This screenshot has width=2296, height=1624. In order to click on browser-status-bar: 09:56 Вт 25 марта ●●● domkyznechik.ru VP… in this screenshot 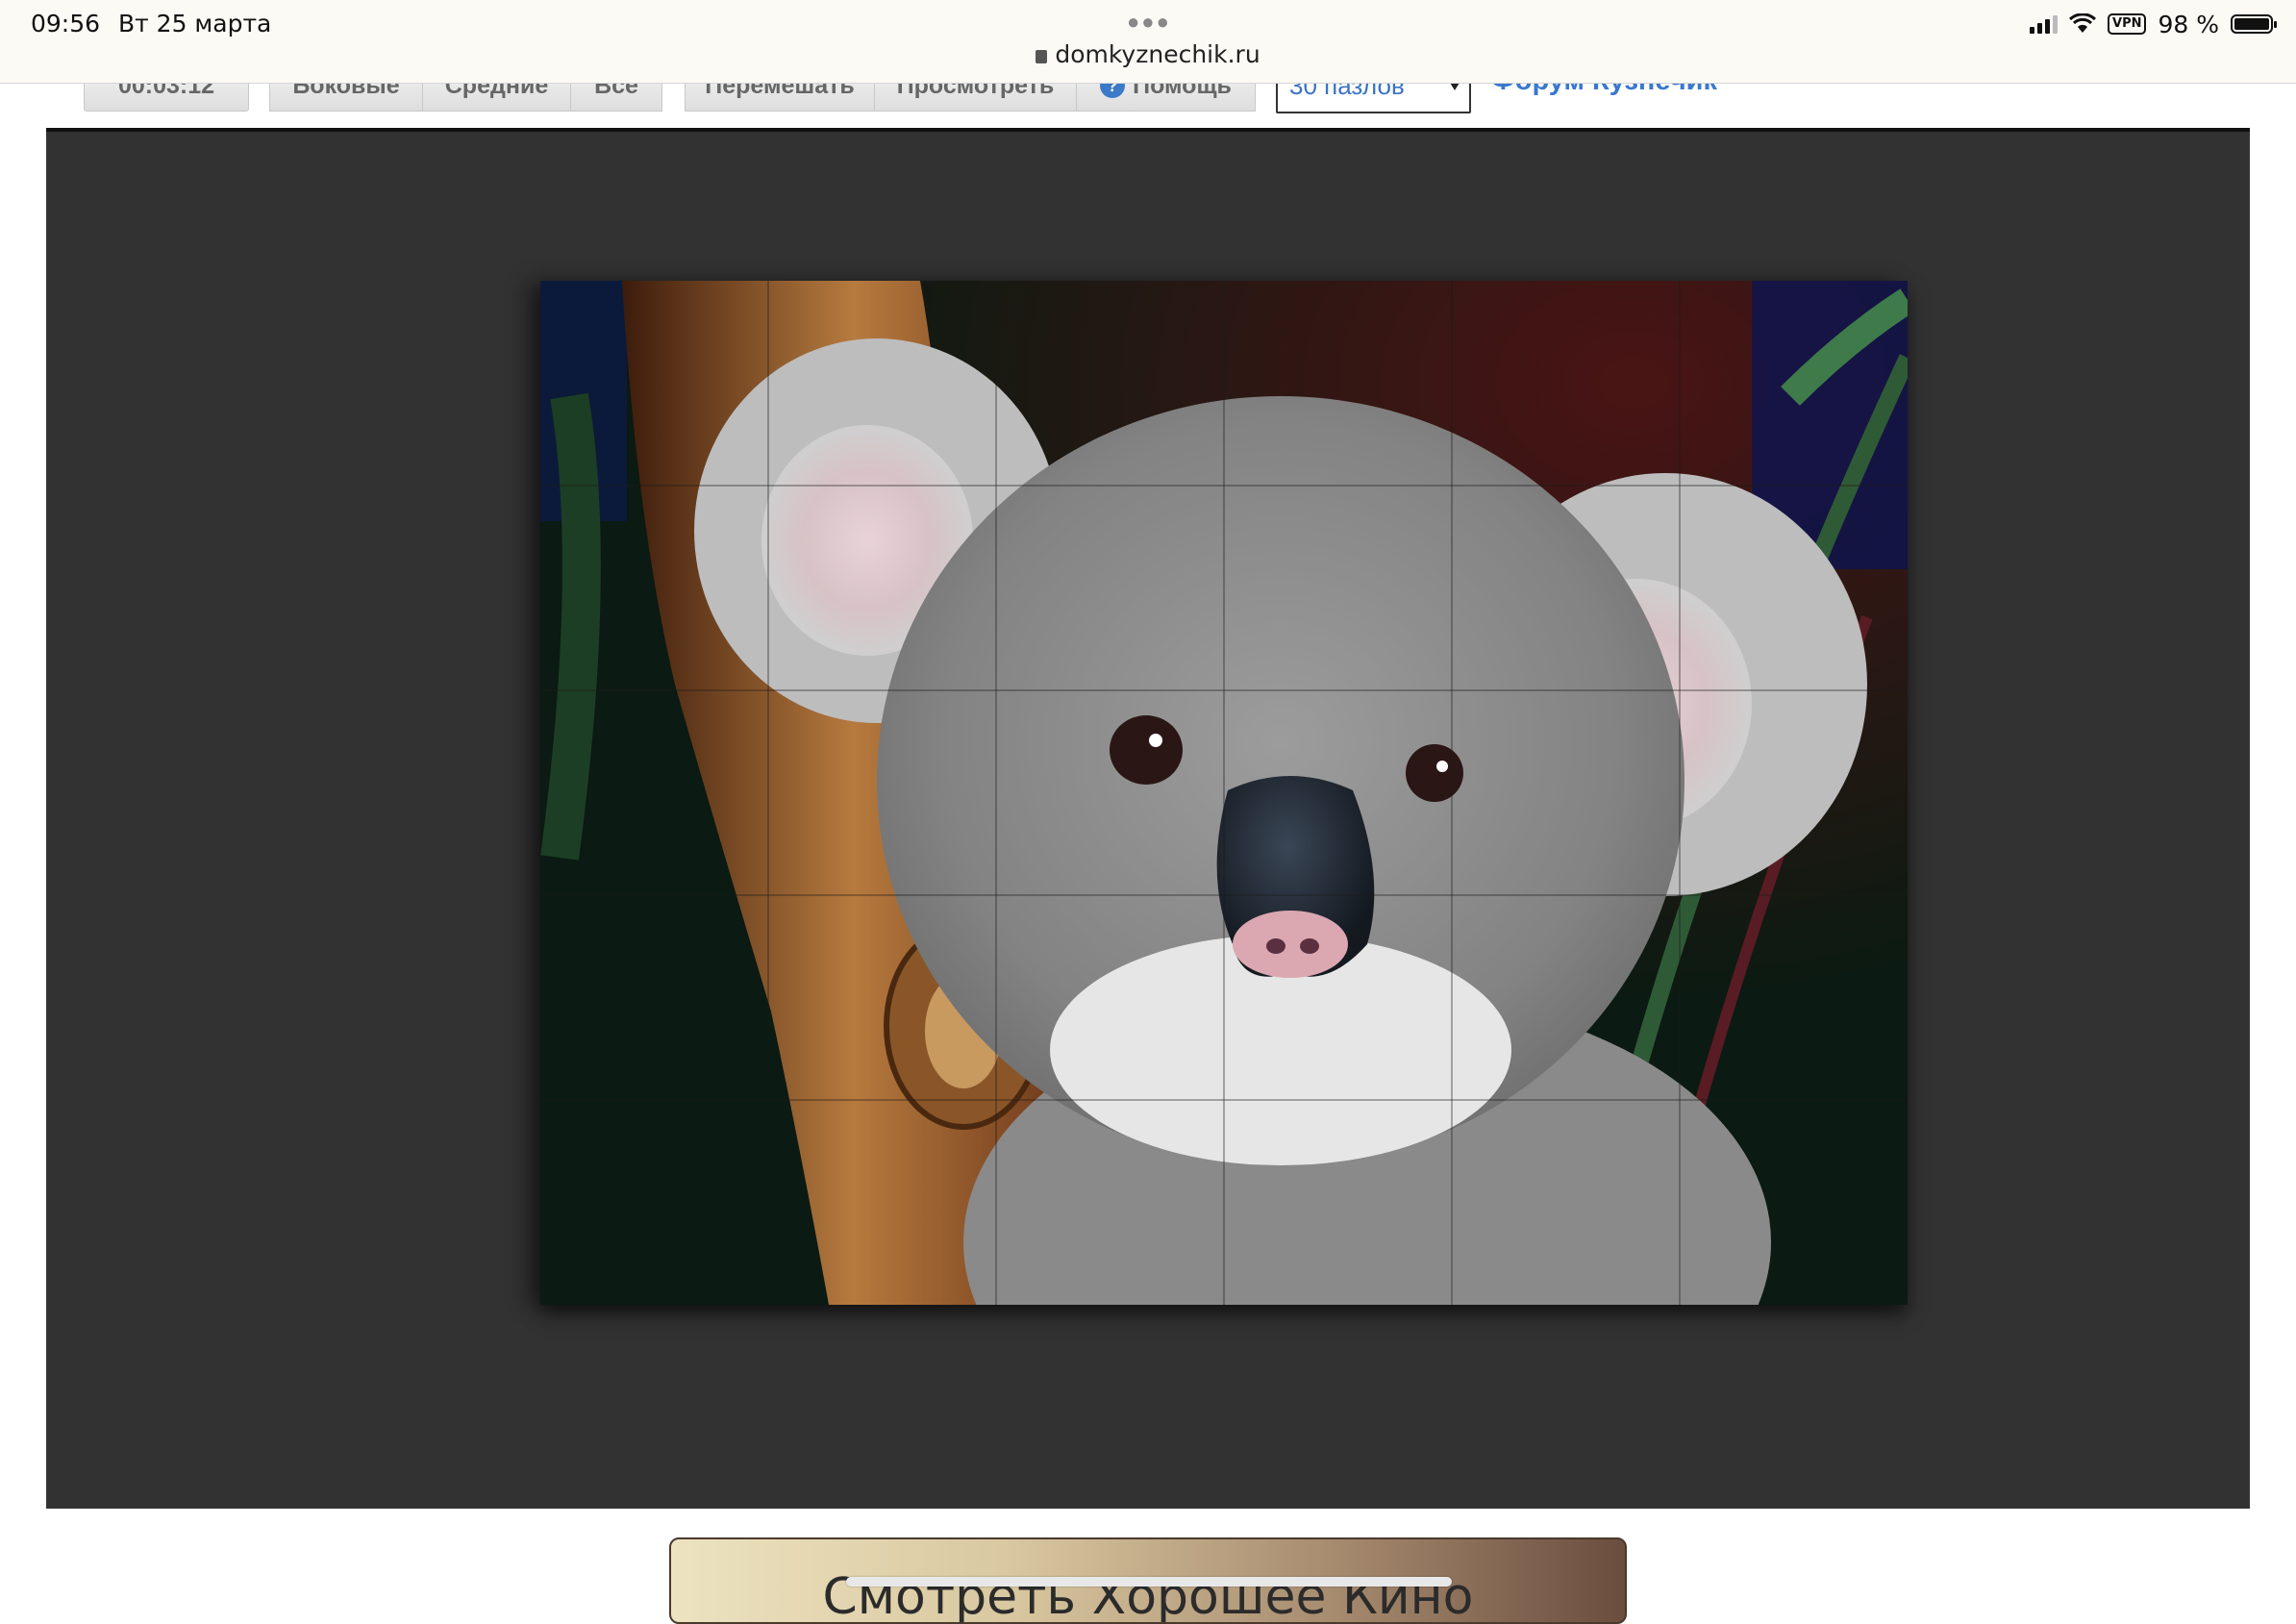, I will do `click(1148, 42)`.